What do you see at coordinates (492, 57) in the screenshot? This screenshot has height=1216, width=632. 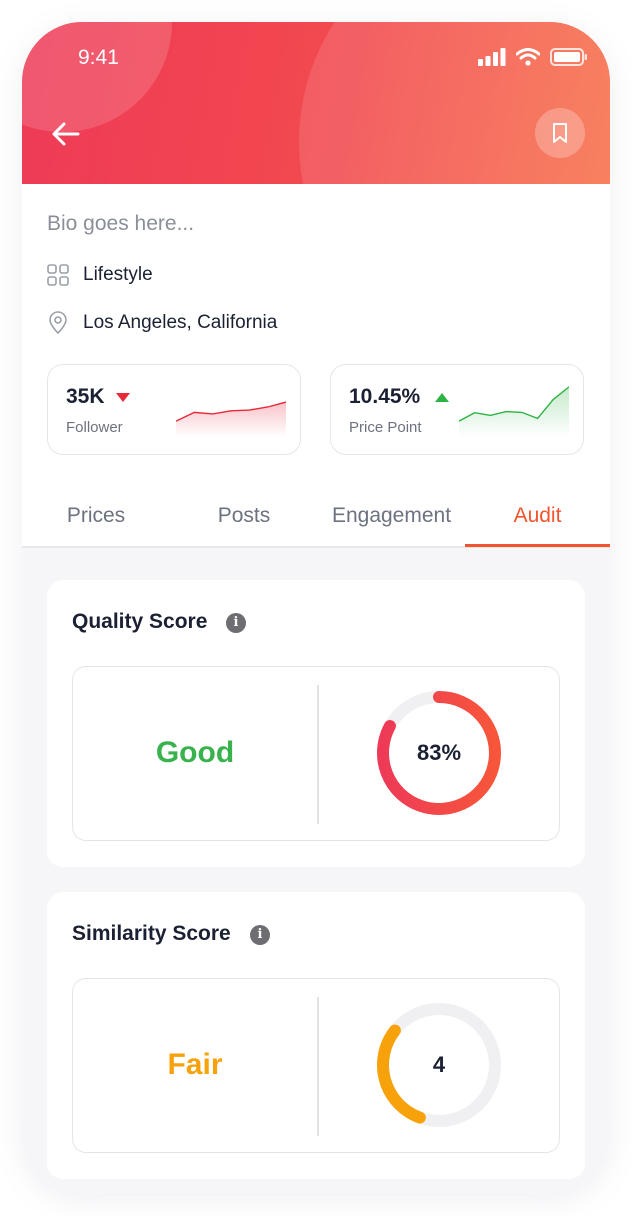 I see `signal-icon` at bounding box center [492, 57].